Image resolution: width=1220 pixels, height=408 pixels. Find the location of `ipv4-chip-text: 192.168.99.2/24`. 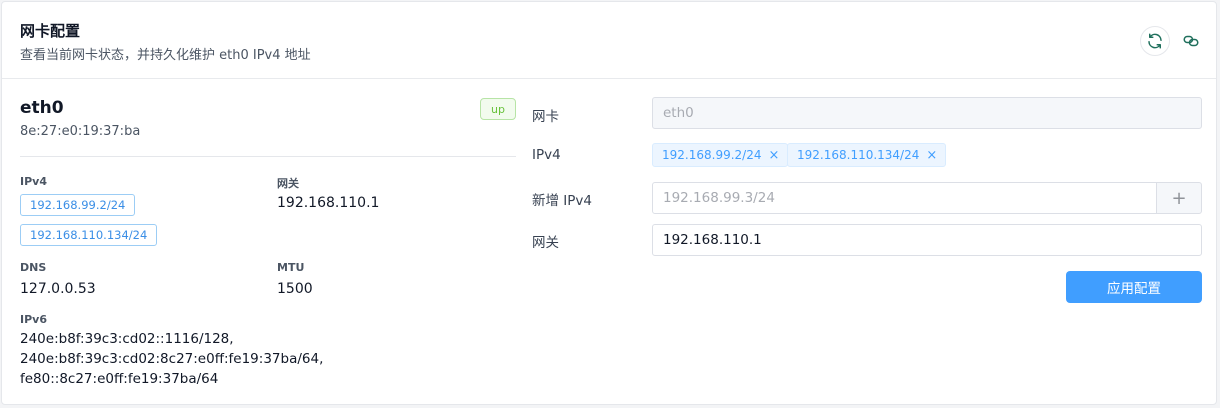

ipv4-chip-text: 192.168.99.2/24 is located at coordinates (712, 155).